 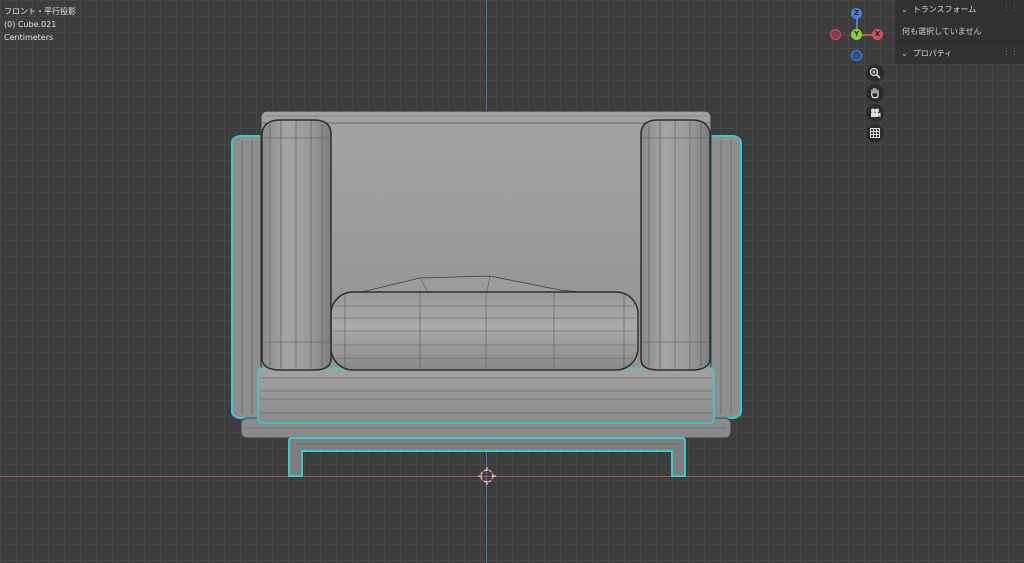 I want to click on bolster-pillow, so click(x=484, y=331).